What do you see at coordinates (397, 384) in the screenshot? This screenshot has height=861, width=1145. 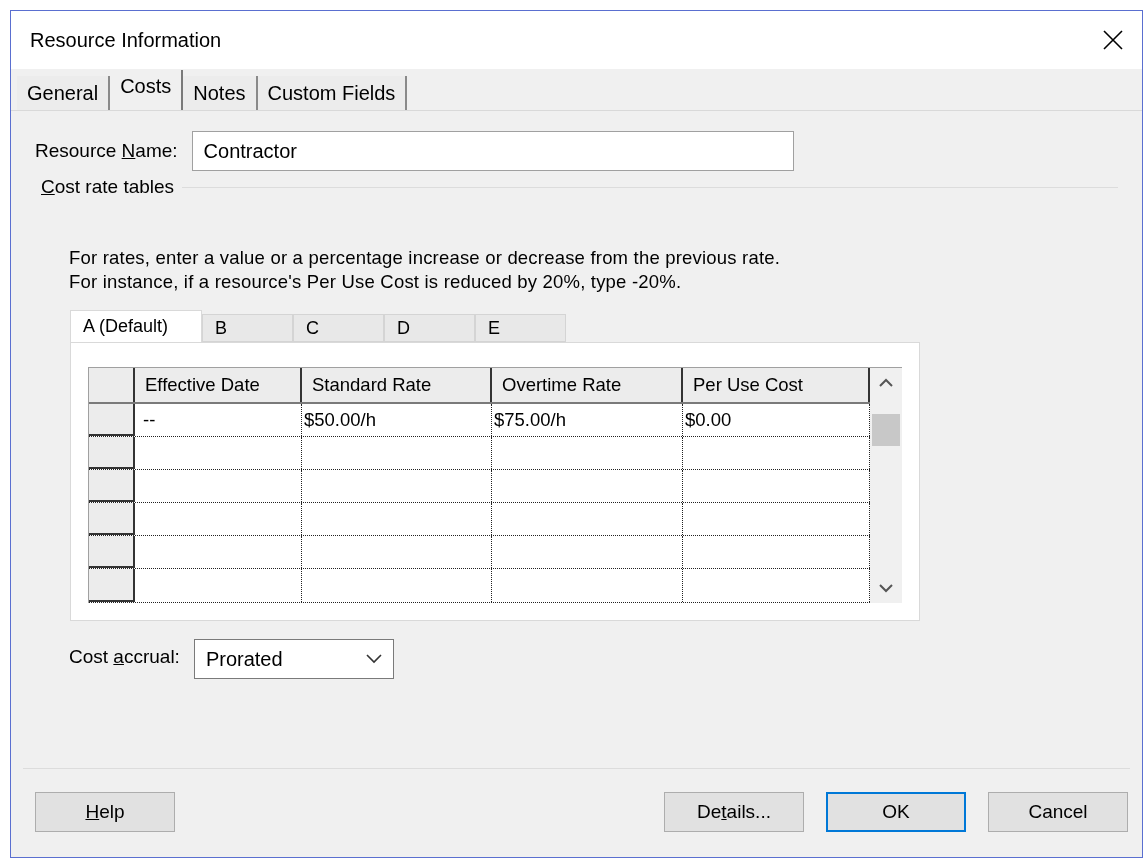 I see `column-header: Standard Rate` at bounding box center [397, 384].